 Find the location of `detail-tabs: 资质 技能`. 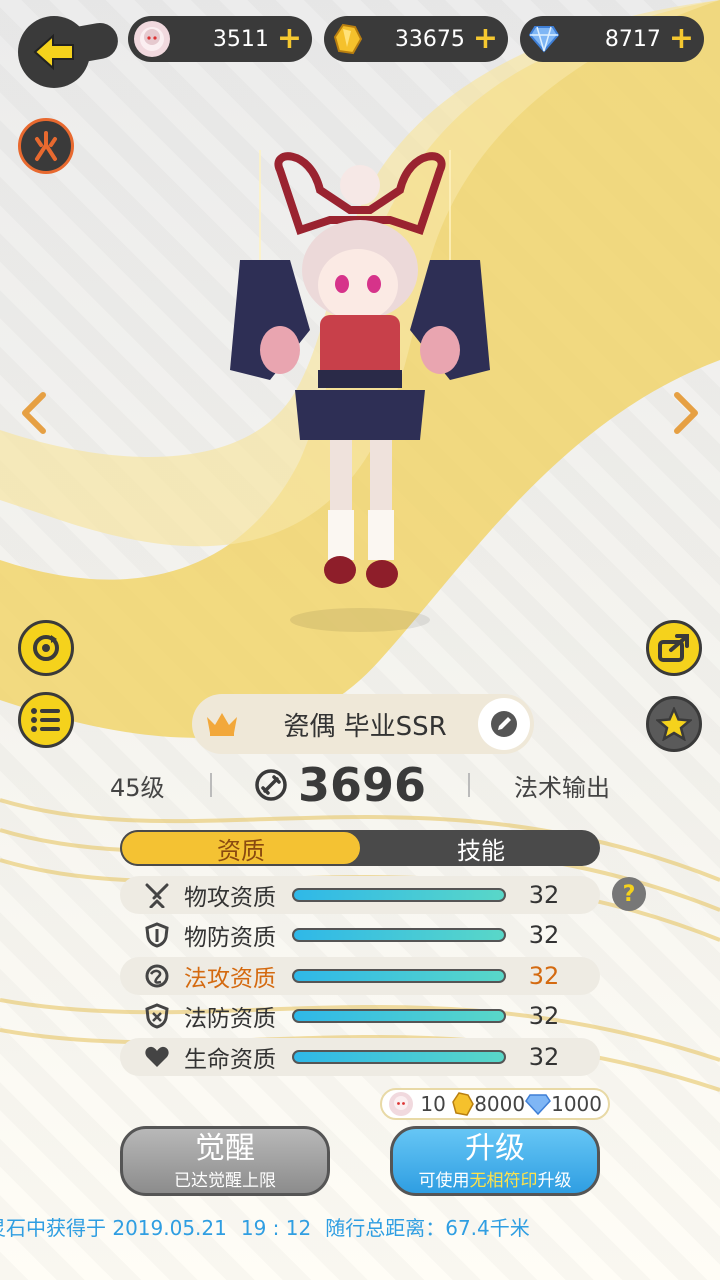

detail-tabs: 资质 技能 is located at coordinates (360, 848).